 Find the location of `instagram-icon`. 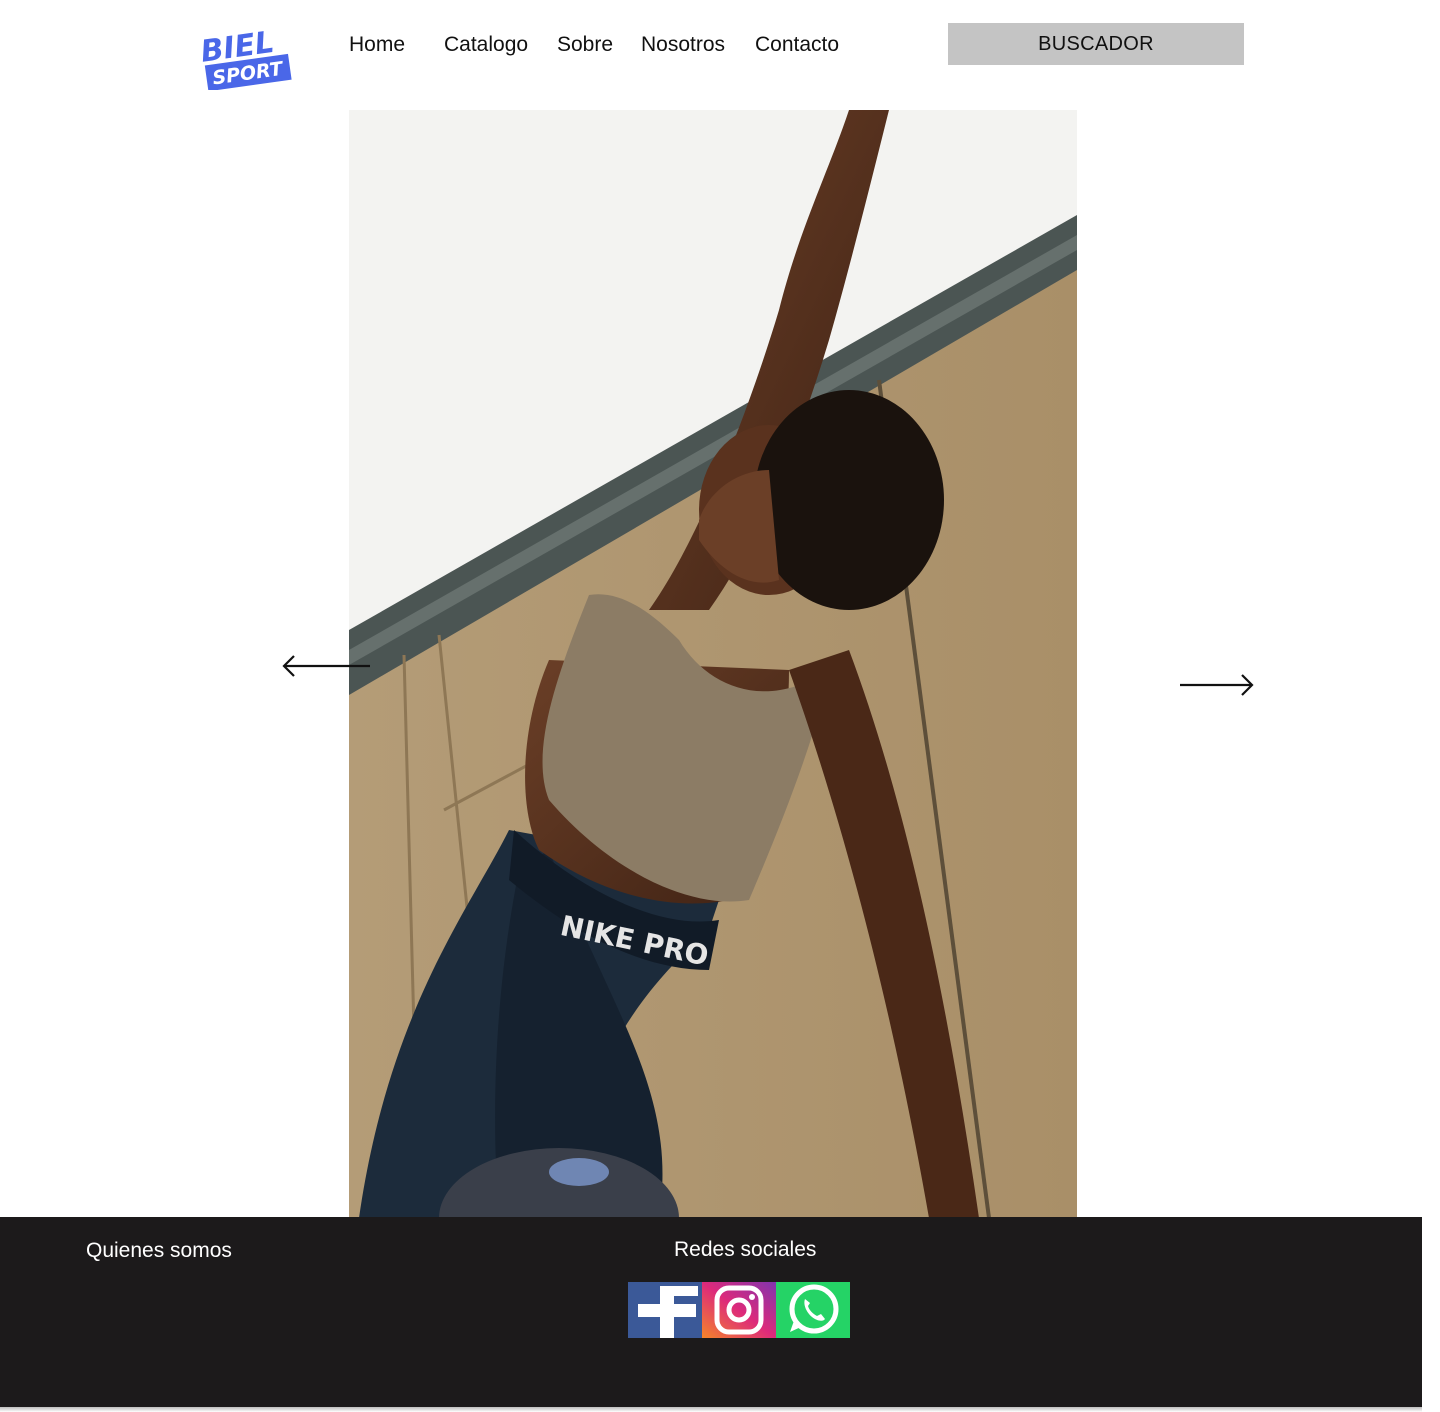

instagram-icon is located at coordinates (739, 1310).